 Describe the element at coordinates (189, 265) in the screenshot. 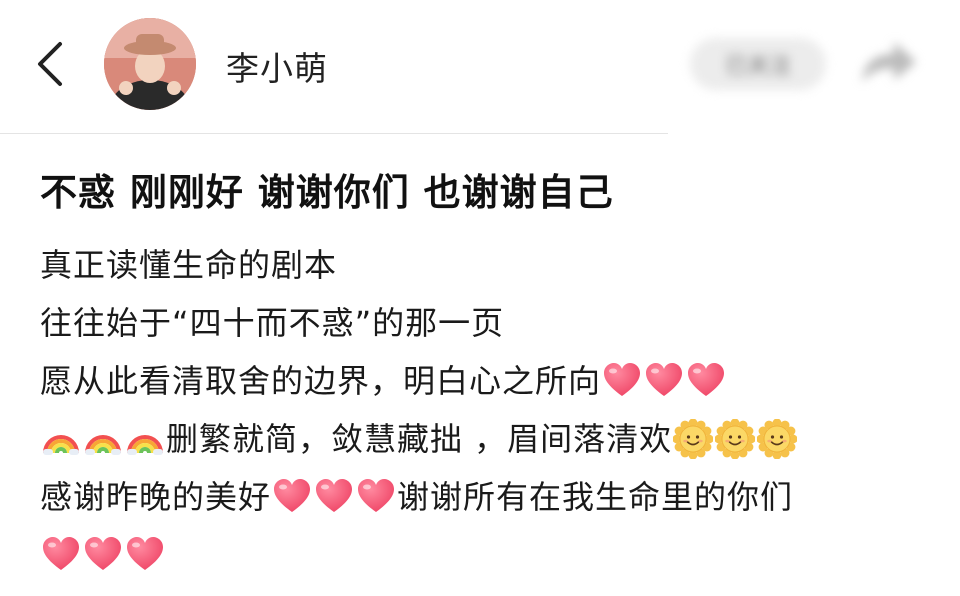

I see `post-line-1-text: 真正读懂生命的剧本` at that location.